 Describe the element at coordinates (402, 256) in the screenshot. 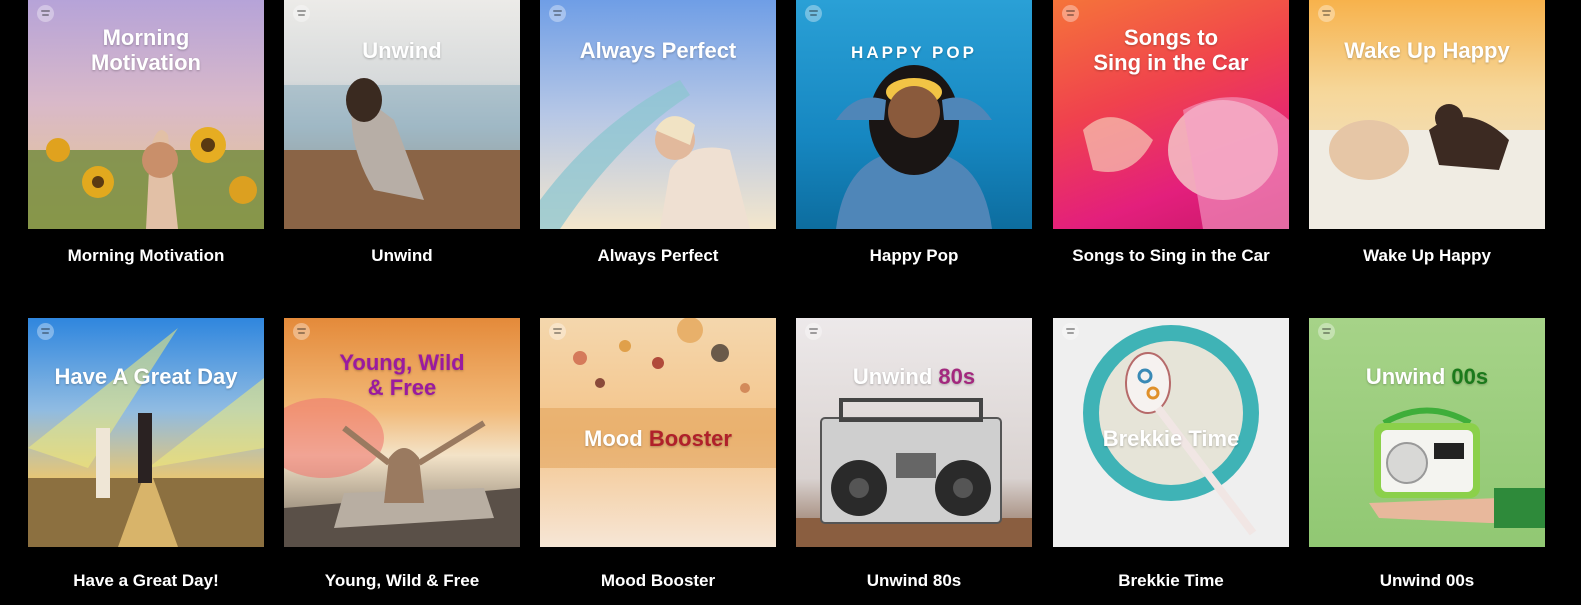

I see `playlist-title: Unwind` at that location.